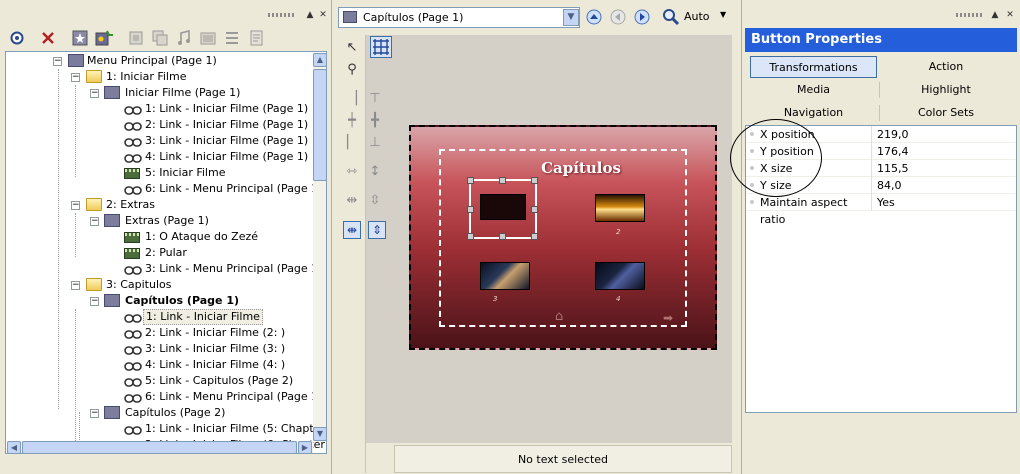 The height and width of the screenshot is (474, 1020). What do you see at coordinates (319, 434) in the screenshot?
I see `scroll-down-icon: ▼` at bounding box center [319, 434].